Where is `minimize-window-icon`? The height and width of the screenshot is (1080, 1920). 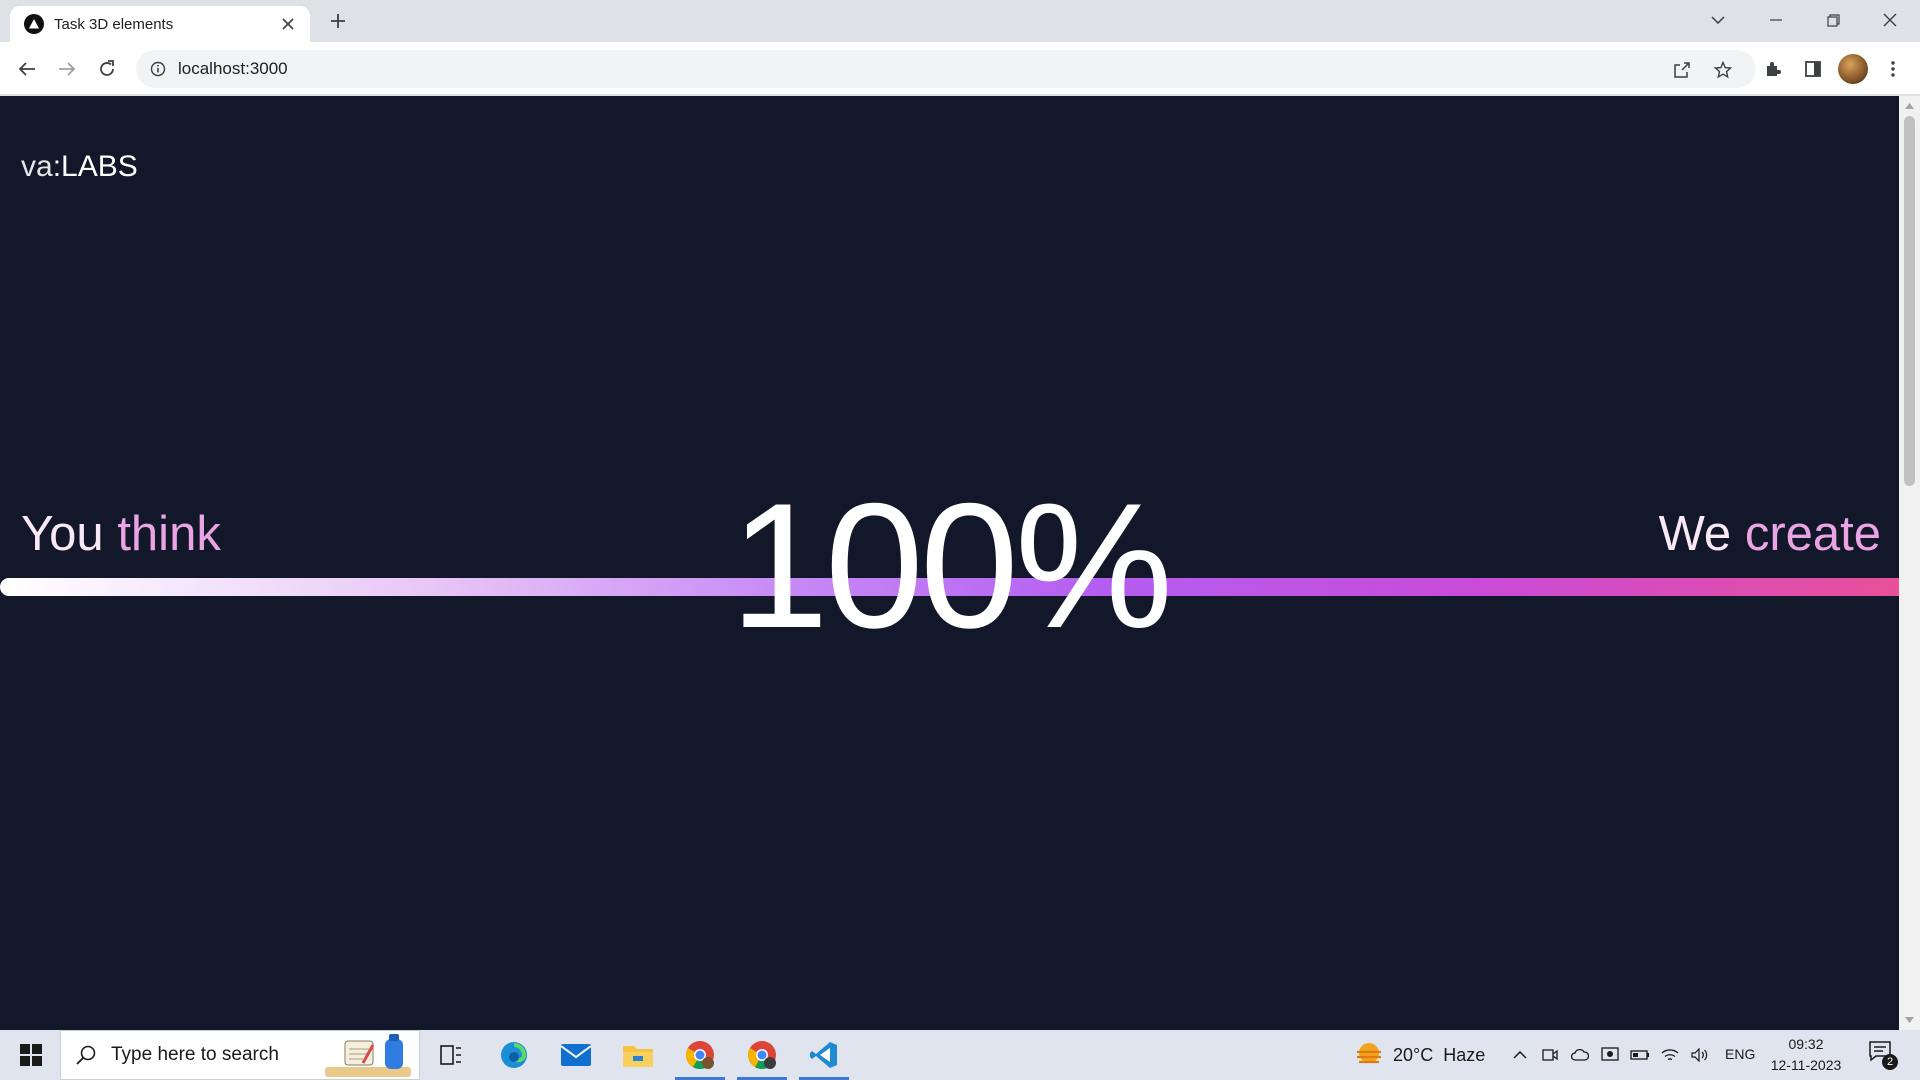
minimize-window-icon is located at coordinates (1776, 20).